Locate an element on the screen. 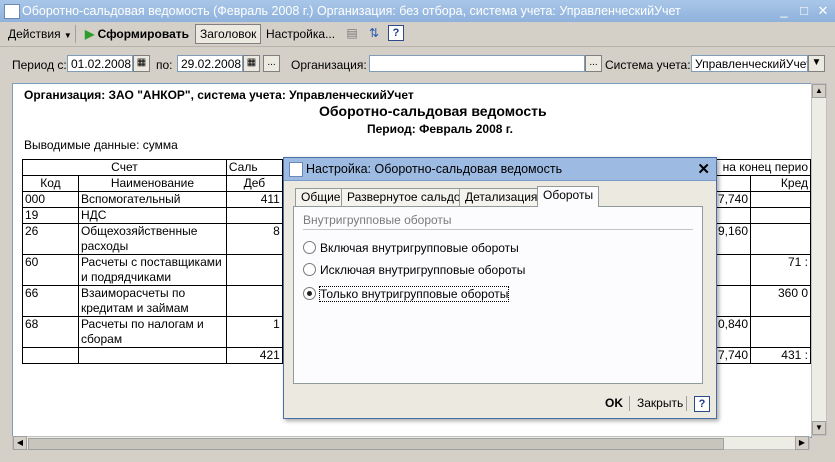  header-name: Наименование is located at coordinates (152, 183).